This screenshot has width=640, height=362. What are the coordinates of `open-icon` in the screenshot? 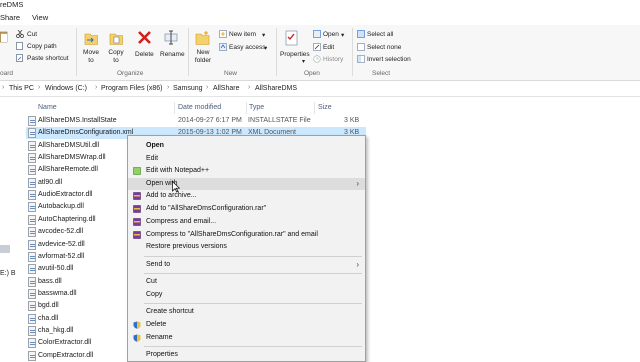 It's located at (317, 34).